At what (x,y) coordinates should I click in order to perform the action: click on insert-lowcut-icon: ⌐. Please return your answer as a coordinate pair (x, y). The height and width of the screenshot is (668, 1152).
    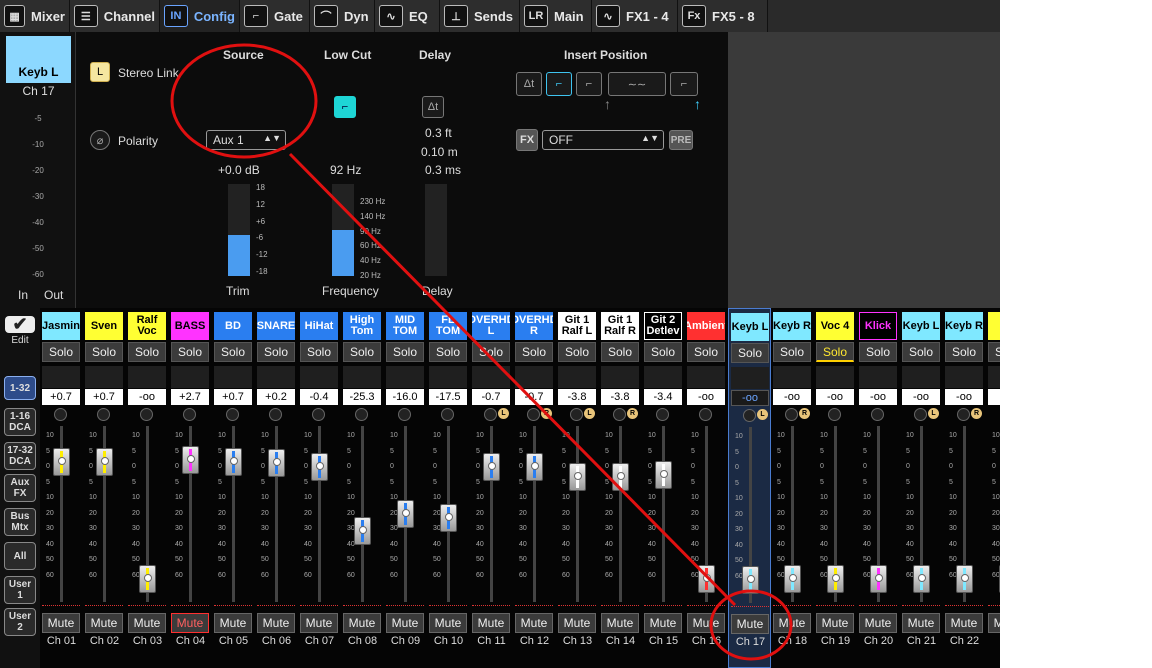
    Looking at the image, I should click on (559, 84).